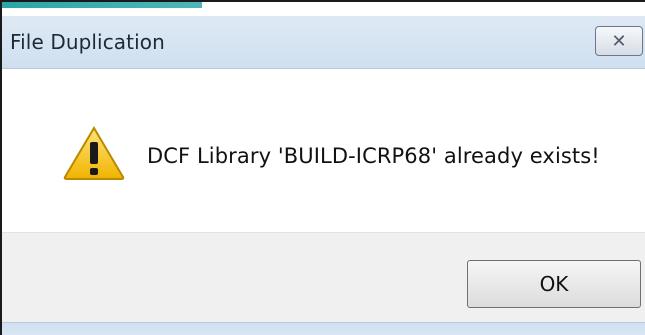 This screenshot has height=335, width=645. Describe the element at coordinates (323, 328) in the screenshot. I see `bottom-strip` at that location.